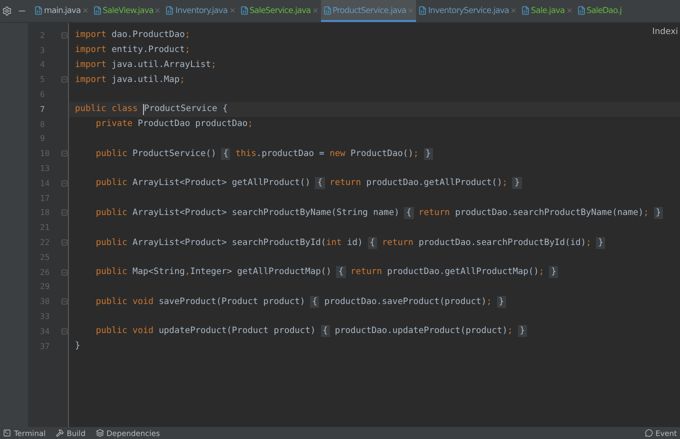 The image size is (680, 439). I want to click on code-line: public void updateProduct(Product product) { productDao.updateProduct(product); }, so click(311, 331).